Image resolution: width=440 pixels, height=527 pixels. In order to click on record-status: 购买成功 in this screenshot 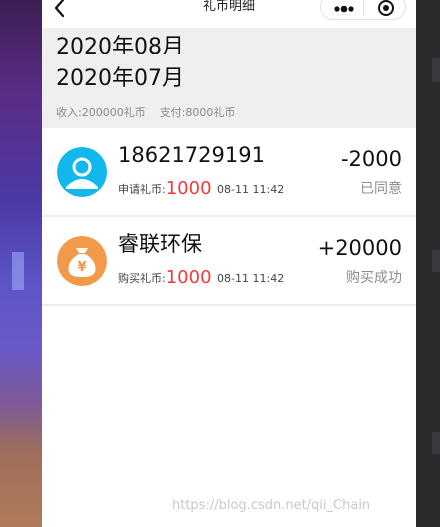, I will do `click(374, 278)`.